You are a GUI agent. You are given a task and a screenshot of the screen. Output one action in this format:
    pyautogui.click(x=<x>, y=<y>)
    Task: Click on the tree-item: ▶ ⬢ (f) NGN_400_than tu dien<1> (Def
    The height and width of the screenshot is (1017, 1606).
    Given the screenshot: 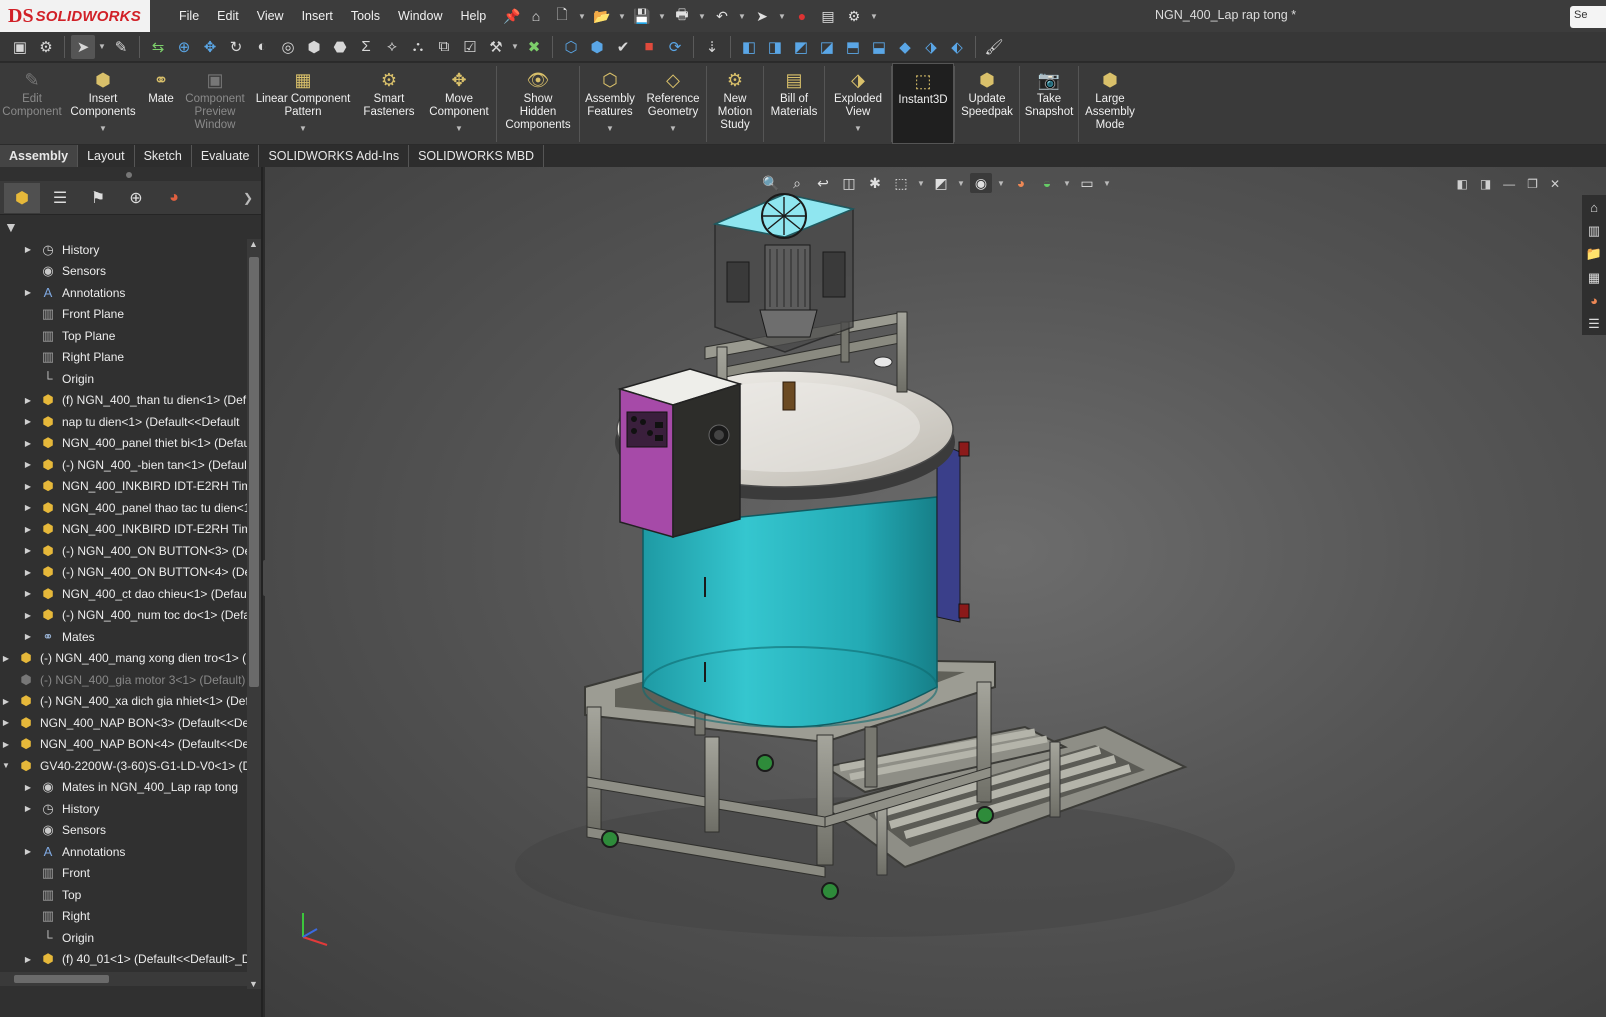 What is the action you would take?
    pyautogui.click(x=123, y=400)
    